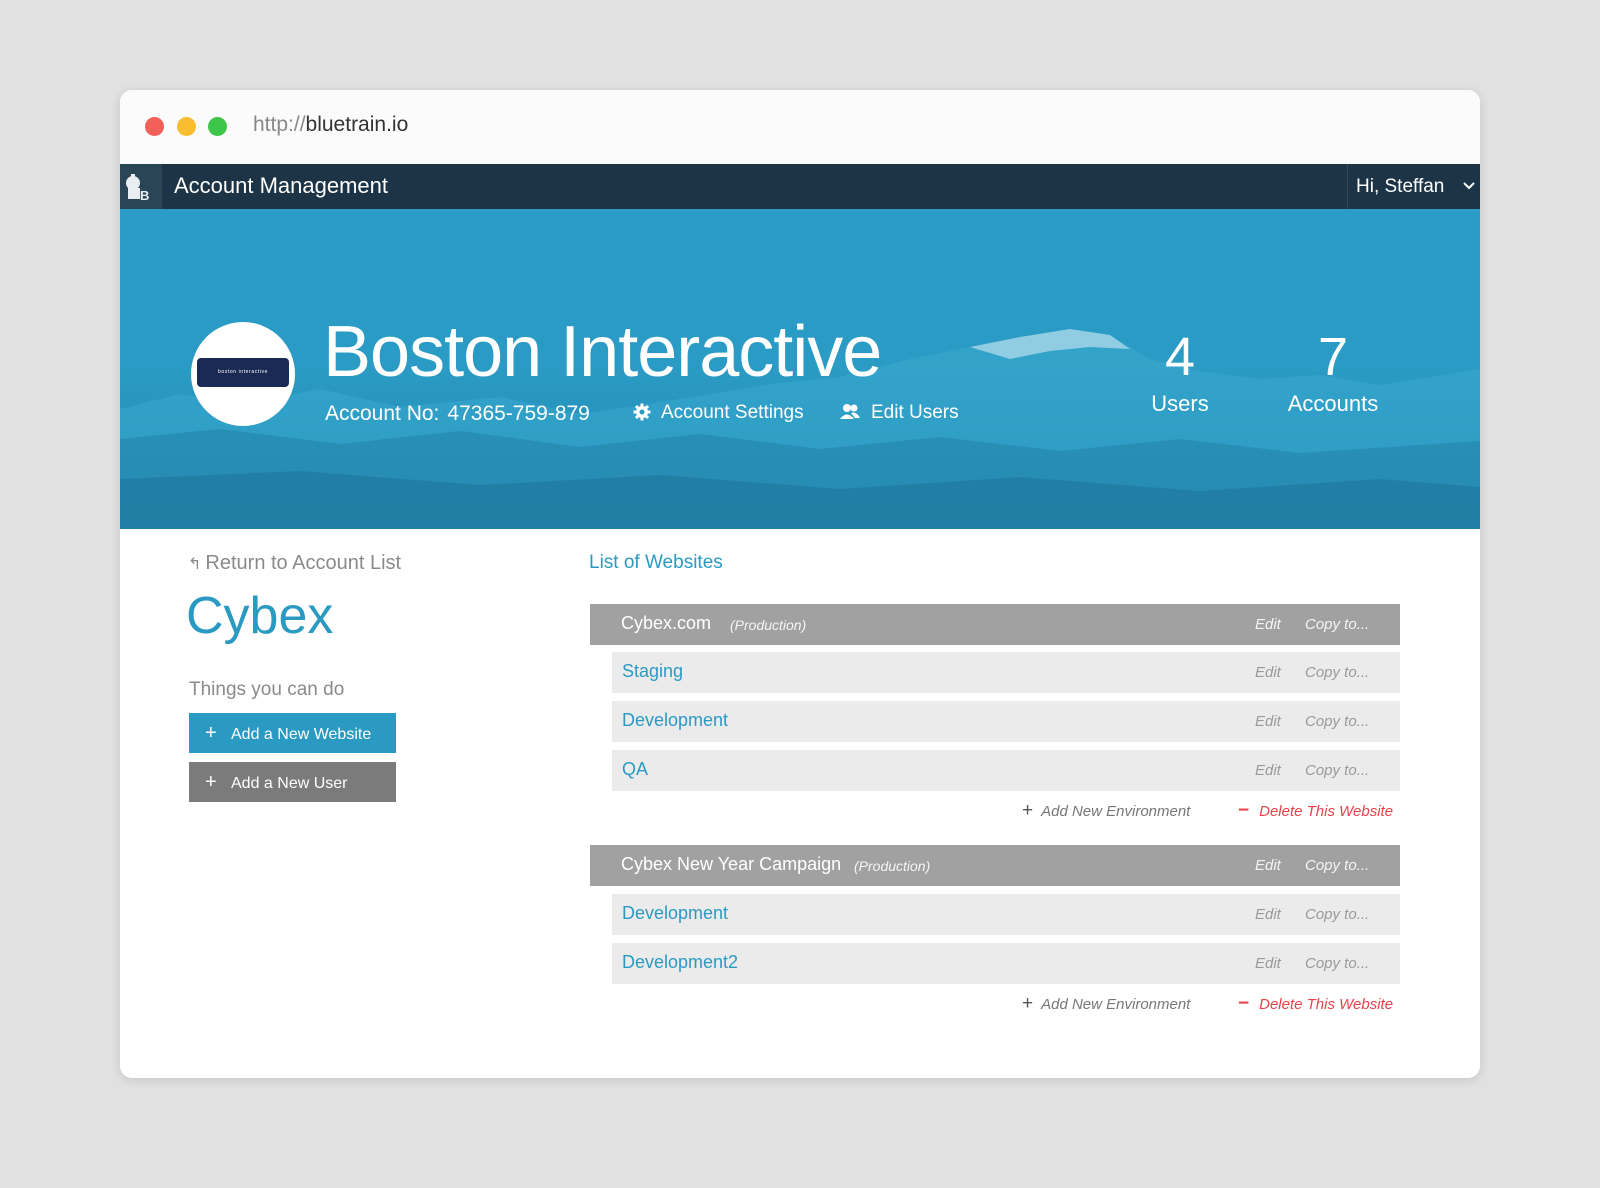  What do you see at coordinates (267, 689) in the screenshot?
I see `things-heading: Things you can do` at bounding box center [267, 689].